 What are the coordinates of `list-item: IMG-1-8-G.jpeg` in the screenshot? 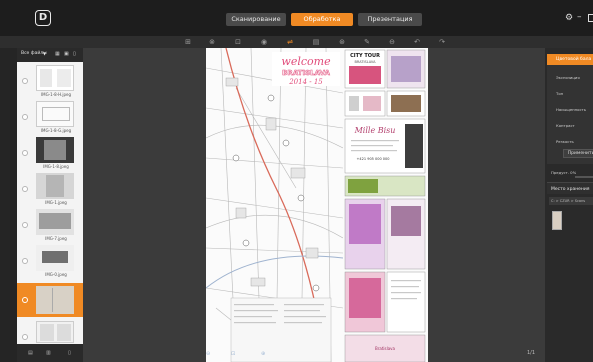 It's located at (50, 118).